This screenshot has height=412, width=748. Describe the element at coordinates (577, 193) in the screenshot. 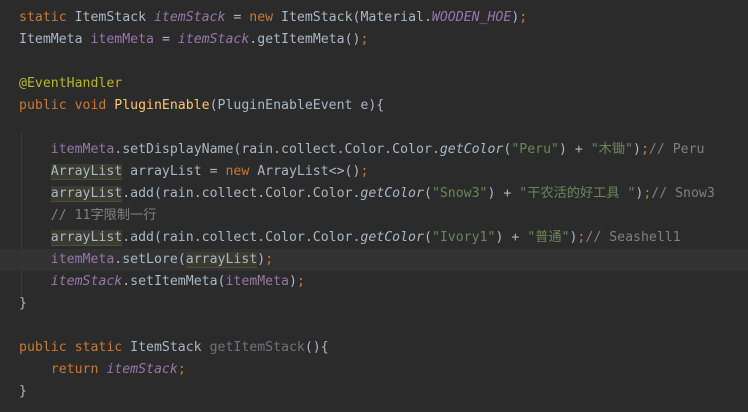

I see `code-token: "干农活的好工具 "` at that location.